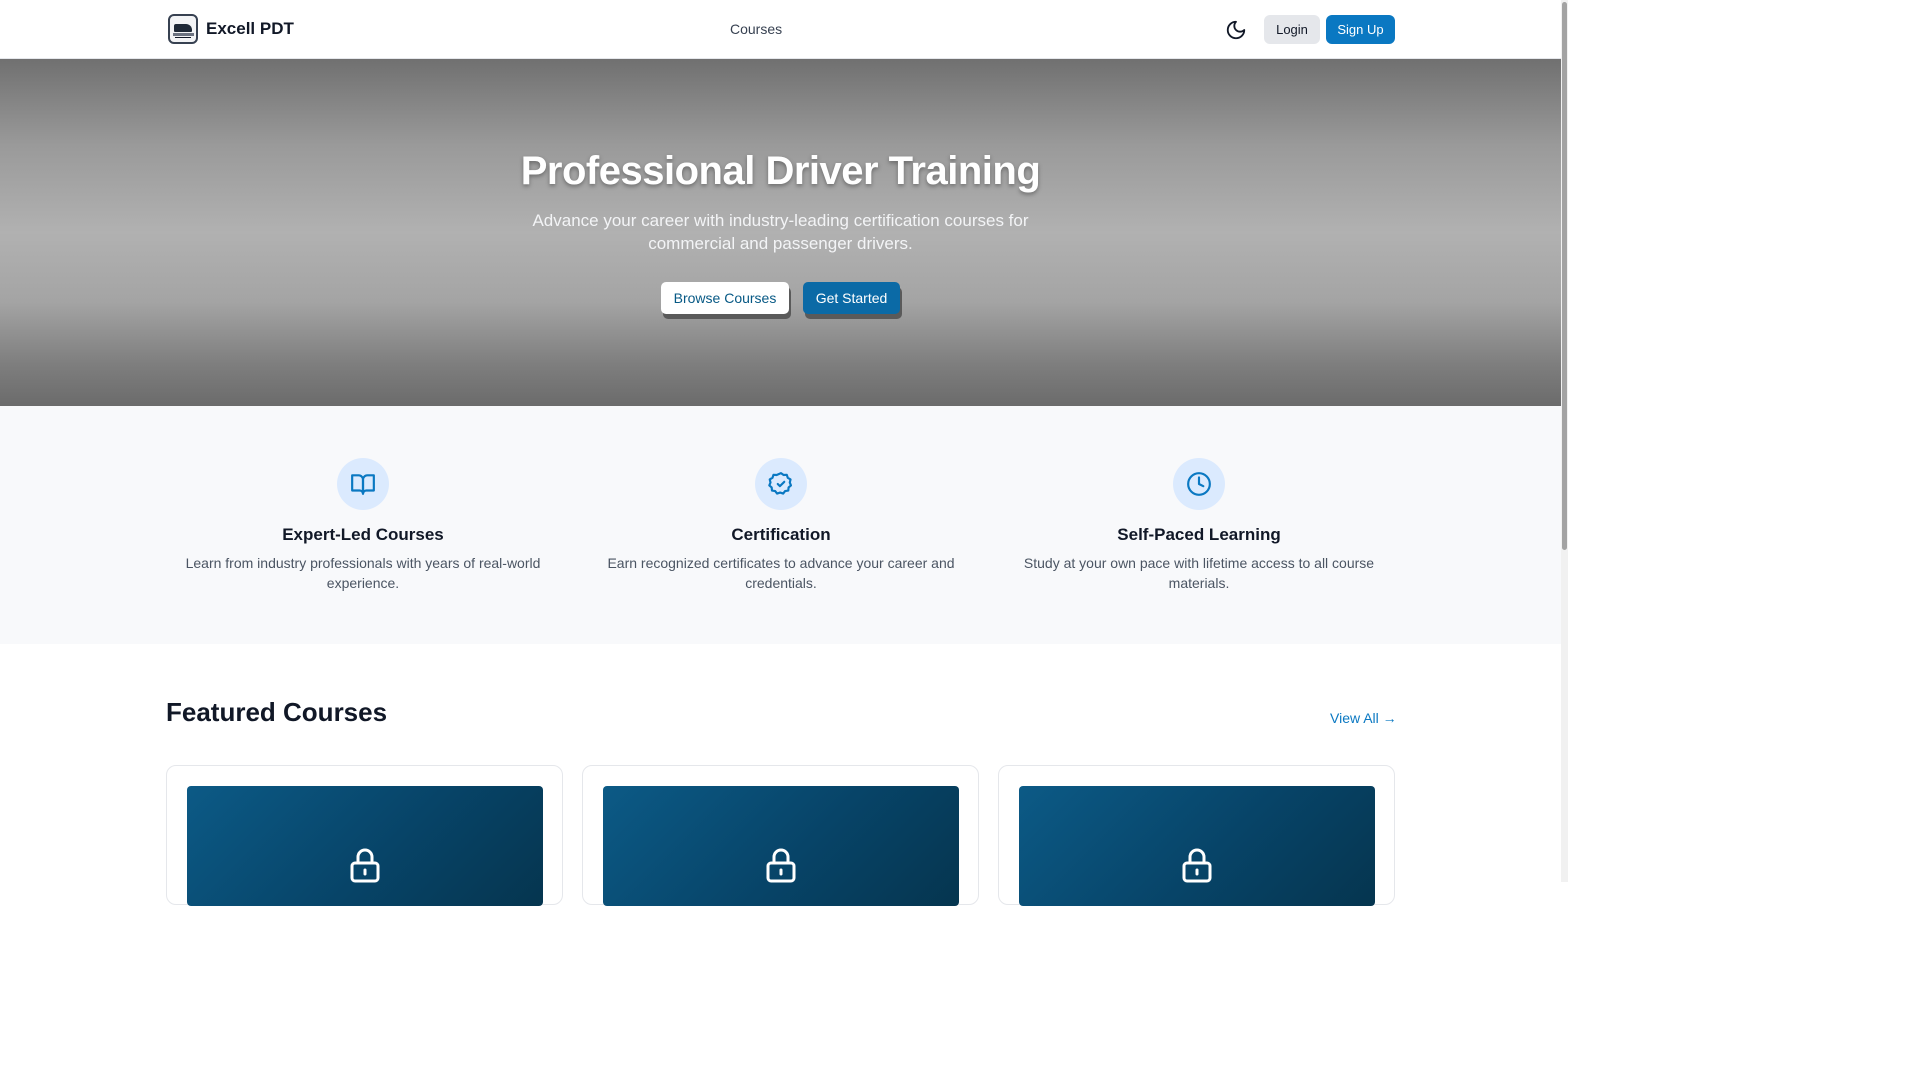  What do you see at coordinates (1236, 30) in the screenshot?
I see `moon-icon` at bounding box center [1236, 30].